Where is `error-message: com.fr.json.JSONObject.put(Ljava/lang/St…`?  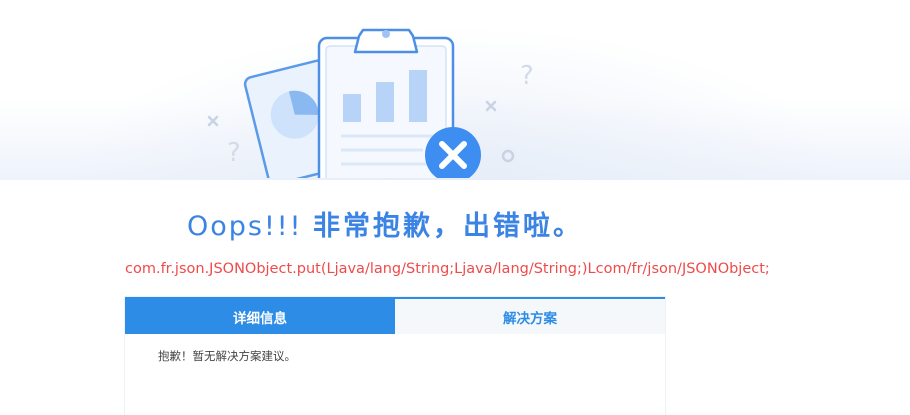 error-message: com.fr.json.JSONObject.put(Ljava/lang/St… is located at coordinates (447, 269).